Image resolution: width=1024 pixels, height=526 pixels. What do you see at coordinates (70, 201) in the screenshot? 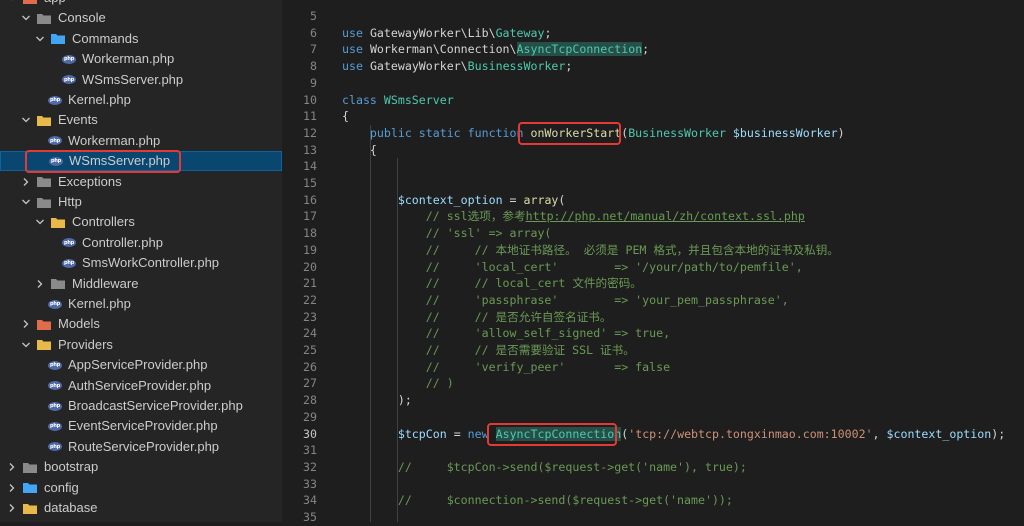
I see `tree-item-label: Http` at bounding box center [70, 201].